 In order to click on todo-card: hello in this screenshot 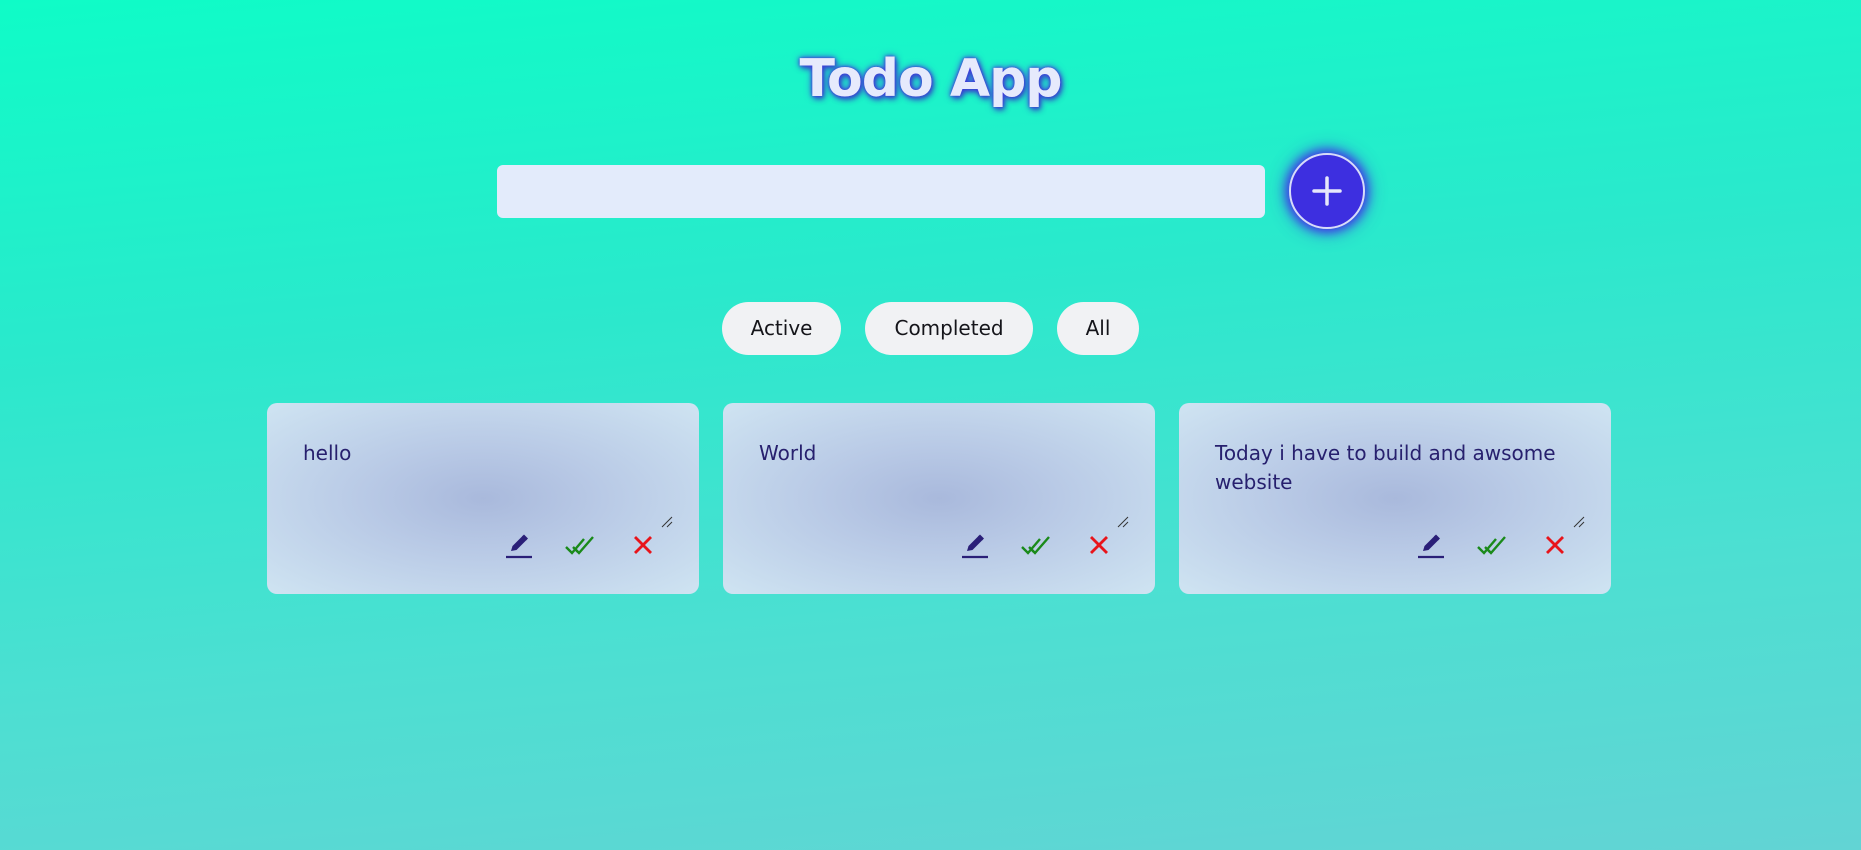, I will do `click(483, 498)`.